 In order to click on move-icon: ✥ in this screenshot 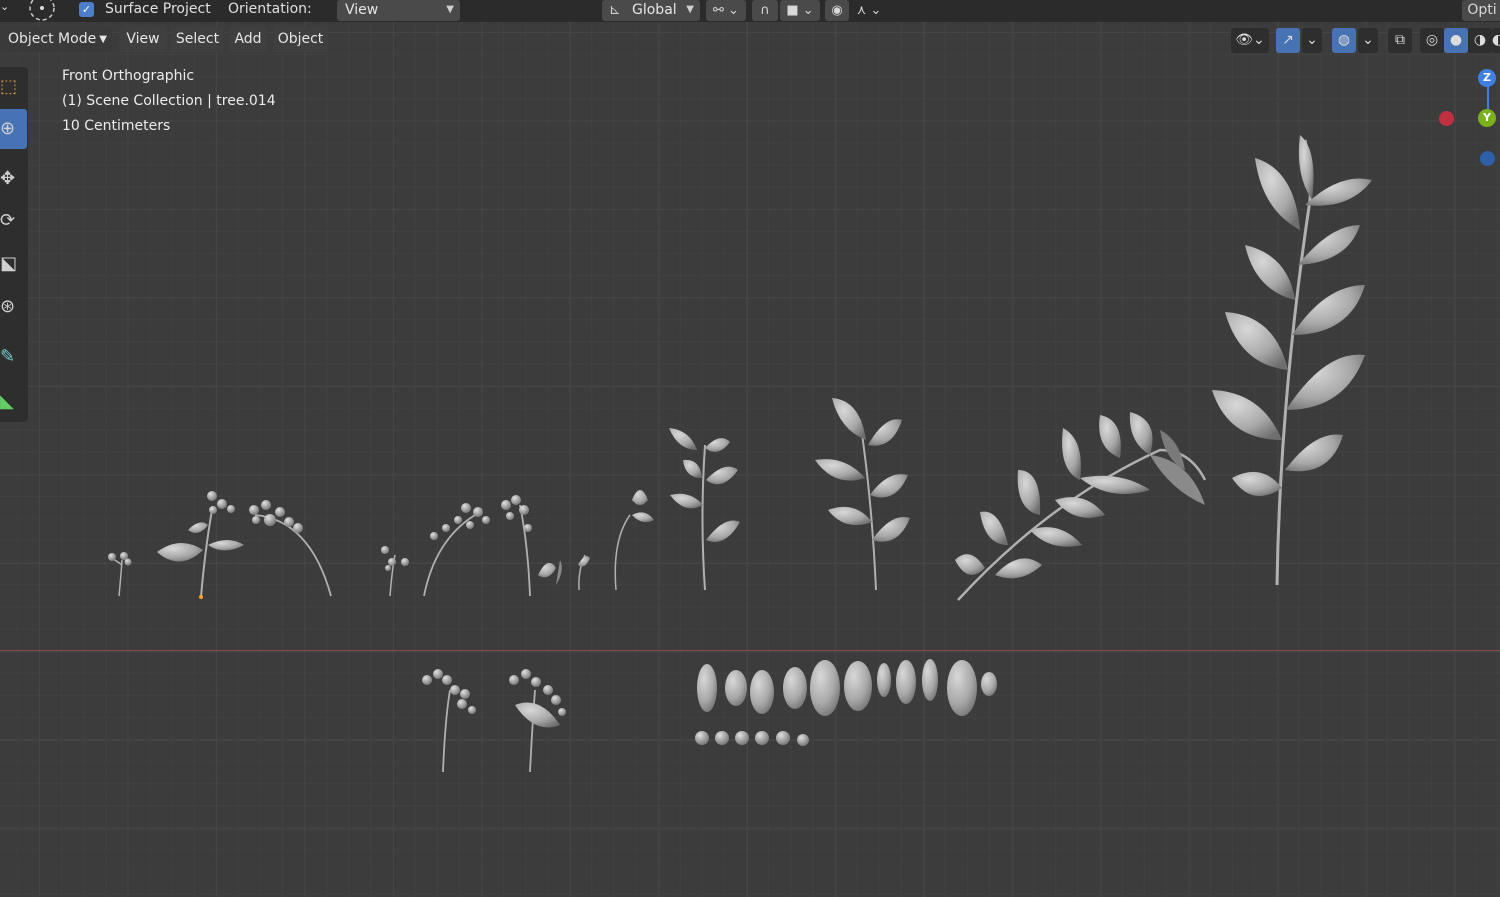, I will do `click(8, 178)`.